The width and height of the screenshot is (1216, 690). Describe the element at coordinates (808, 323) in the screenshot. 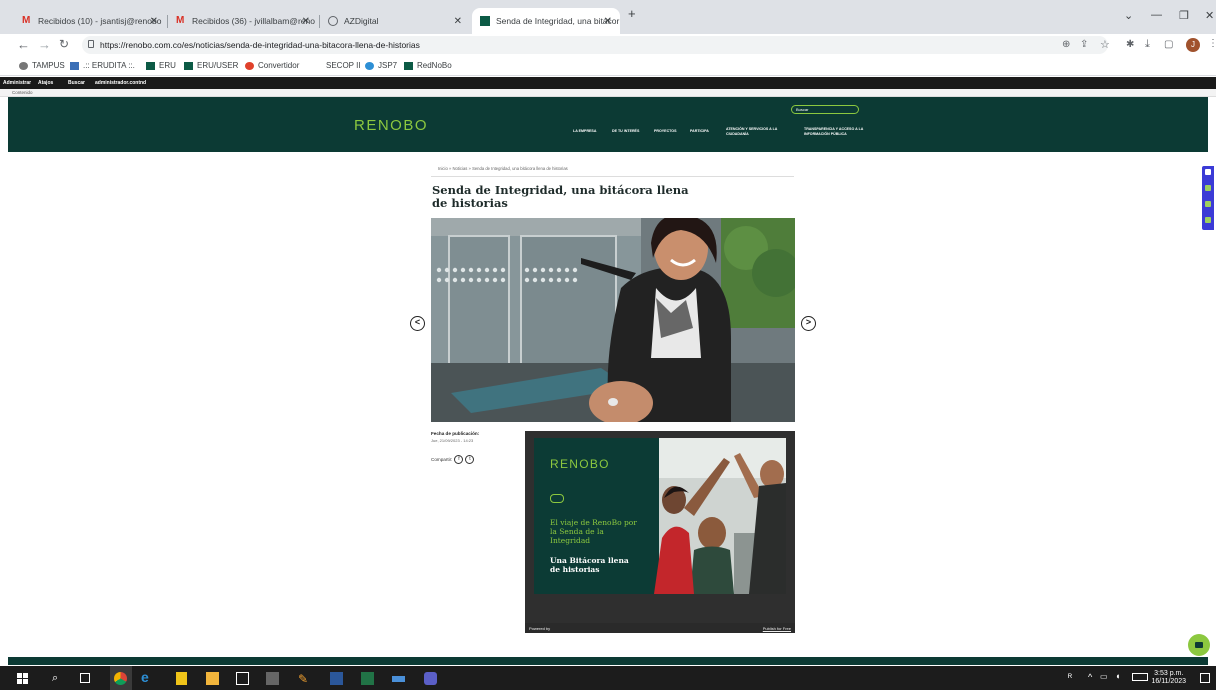

I see `carousel-next-button: >` at that location.